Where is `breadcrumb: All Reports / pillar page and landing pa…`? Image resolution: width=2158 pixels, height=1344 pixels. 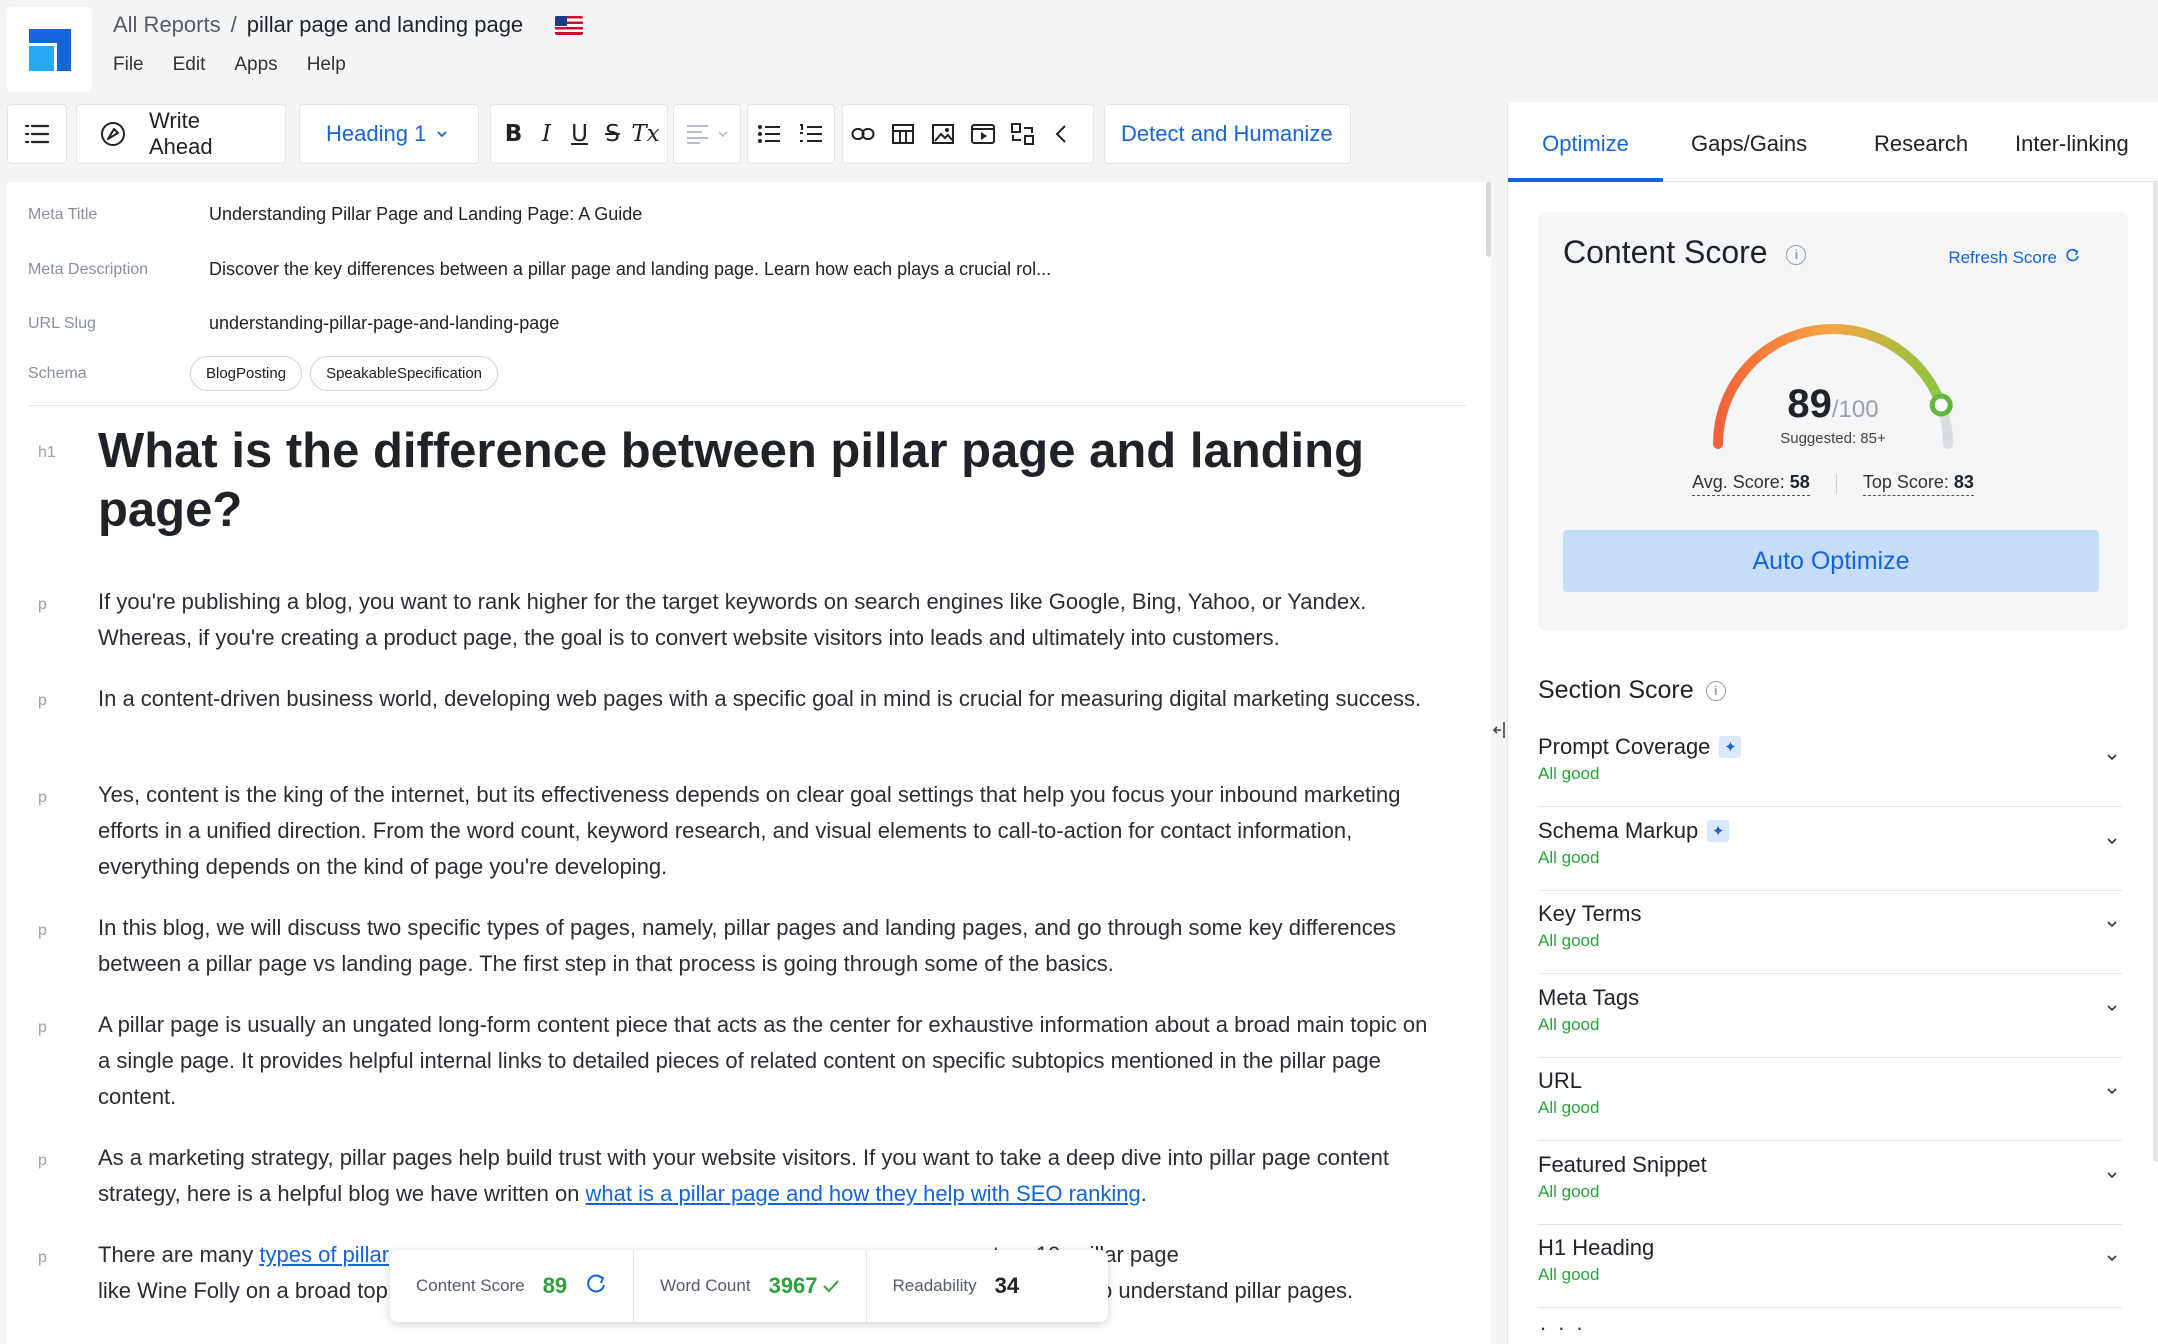
breadcrumb: All Reports / pillar page and landing pa… is located at coordinates (348, 25).